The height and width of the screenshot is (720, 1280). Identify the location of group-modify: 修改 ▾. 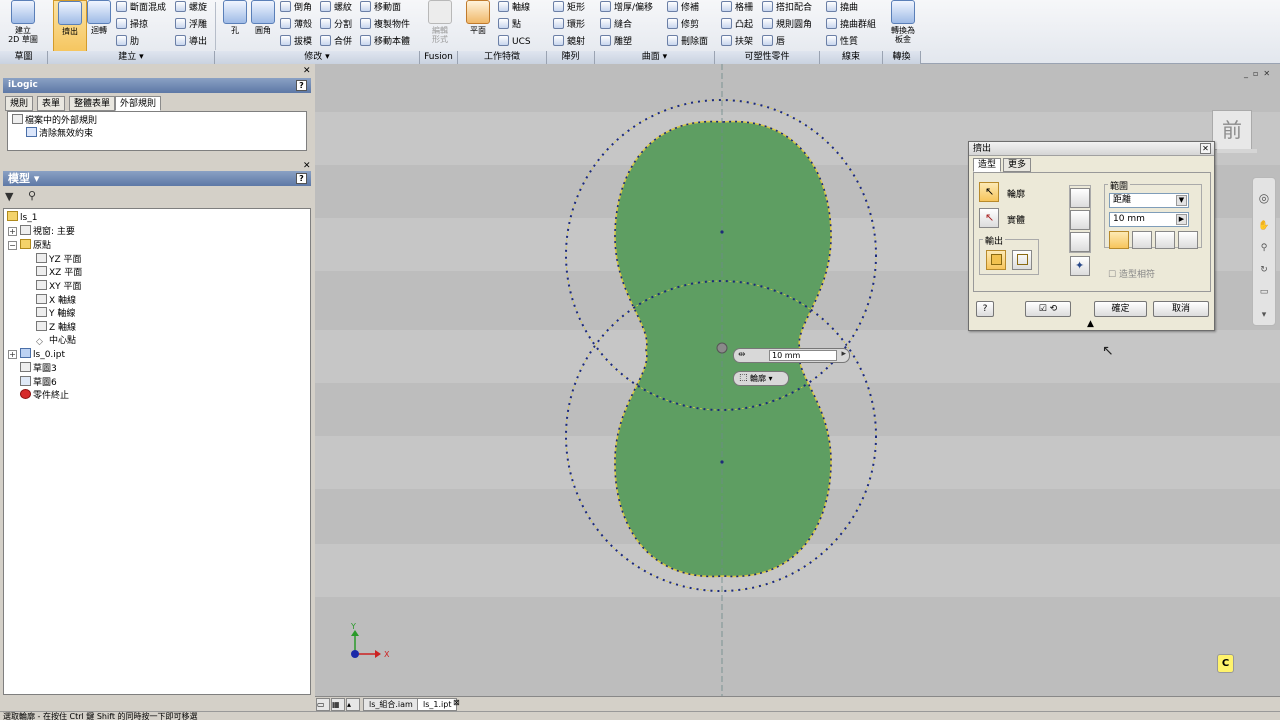
(317, 57).